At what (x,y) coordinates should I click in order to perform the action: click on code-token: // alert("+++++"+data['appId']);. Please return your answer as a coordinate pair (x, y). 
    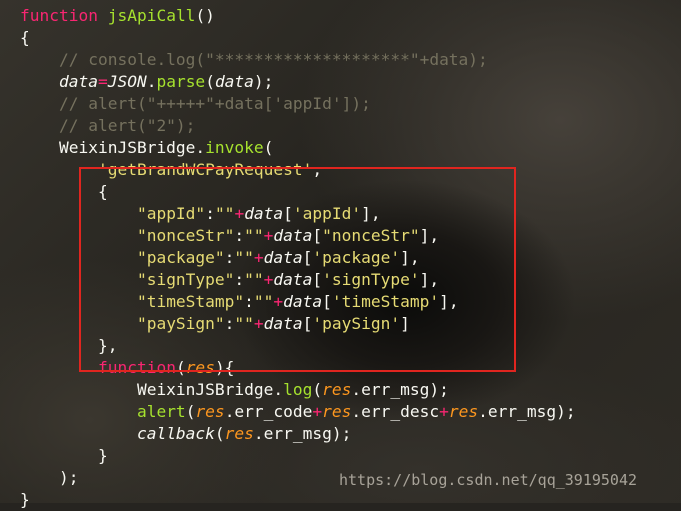
    Looking at the image, I should click on (214, 103).